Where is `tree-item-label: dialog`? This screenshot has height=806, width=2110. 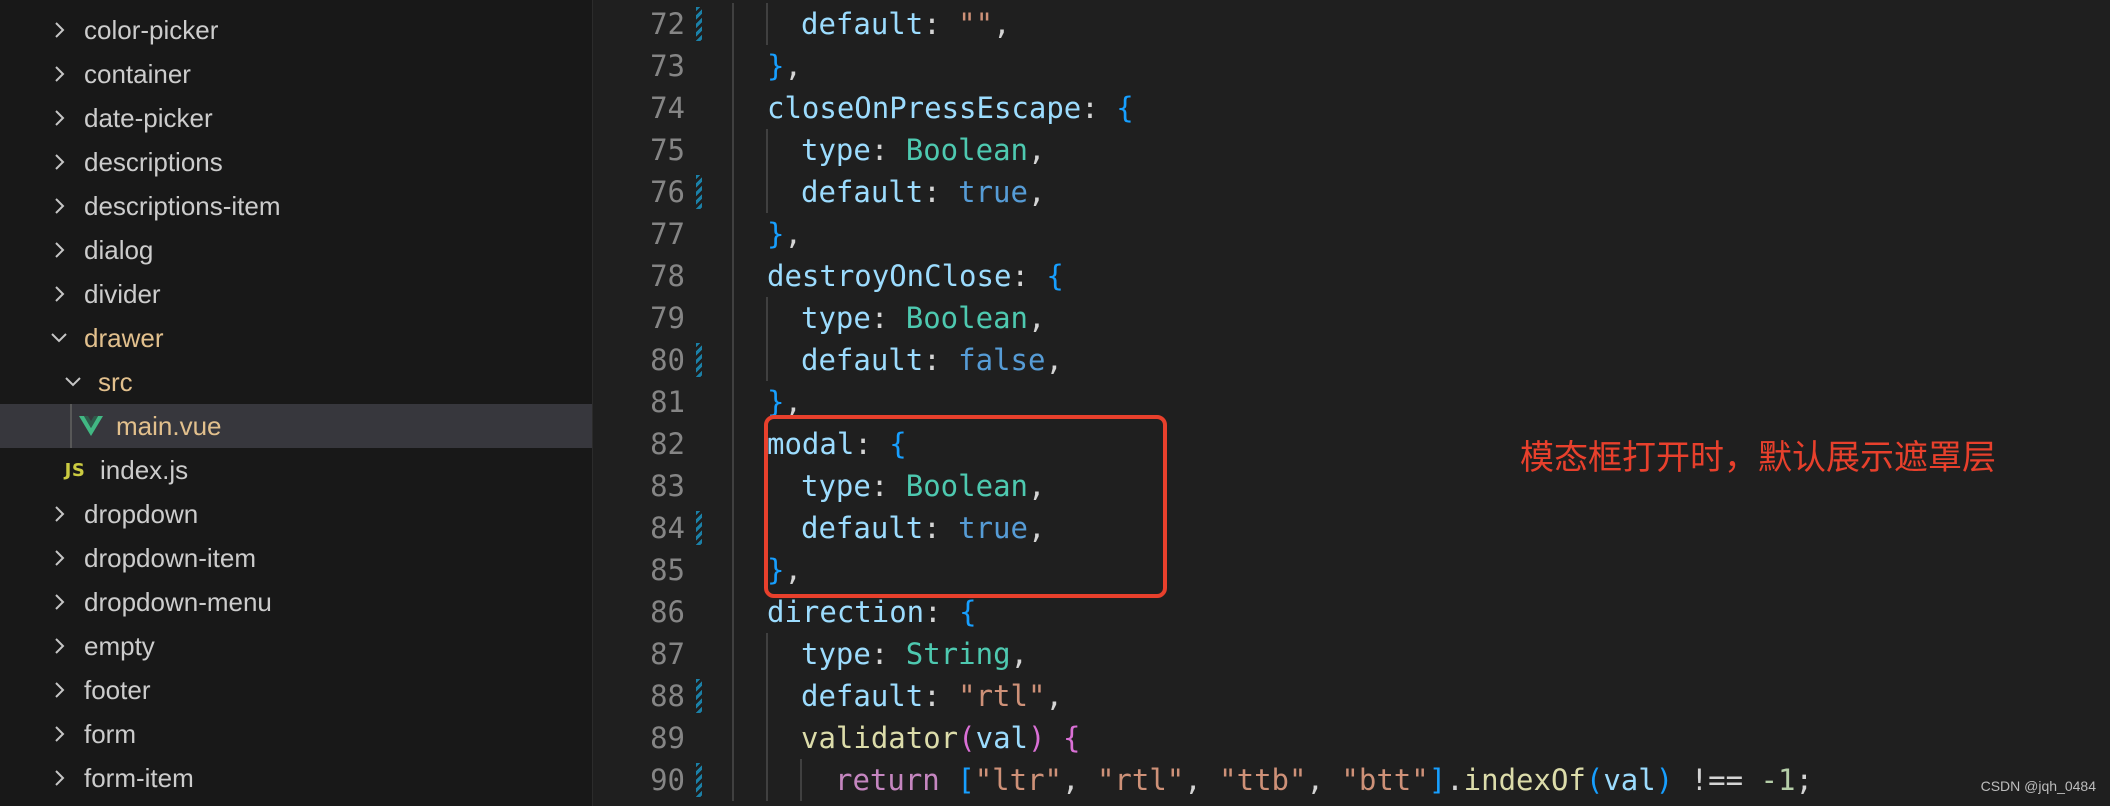 tree-item-label: dialog is located at coordinates (119, 249).